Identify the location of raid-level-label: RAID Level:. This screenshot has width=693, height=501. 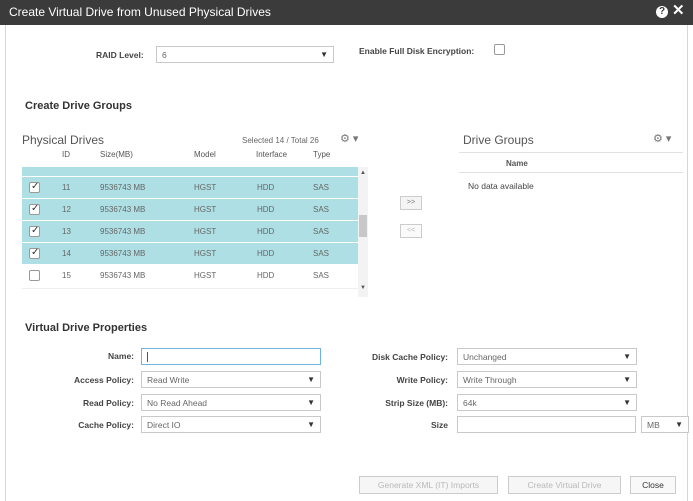
(120, 55).